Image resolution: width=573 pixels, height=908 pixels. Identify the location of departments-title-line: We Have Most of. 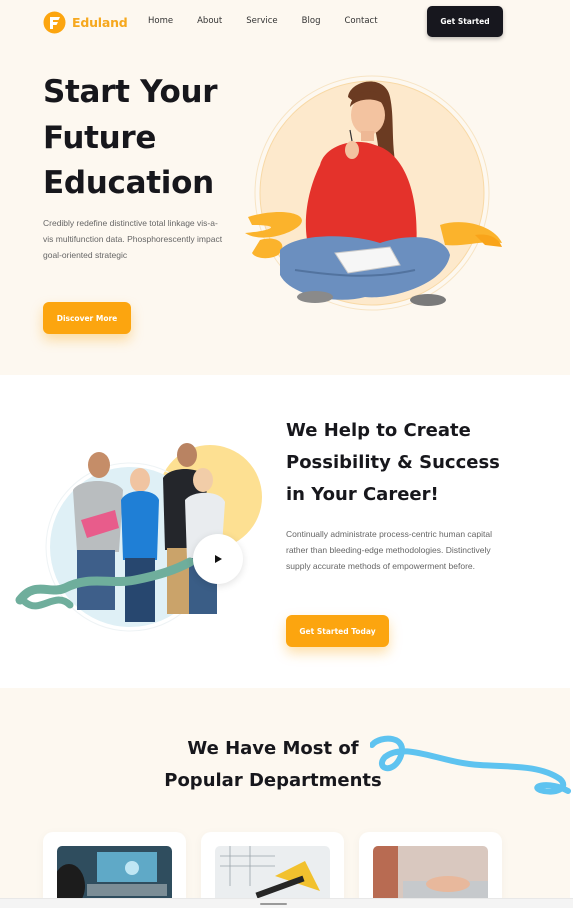
(273, 748).